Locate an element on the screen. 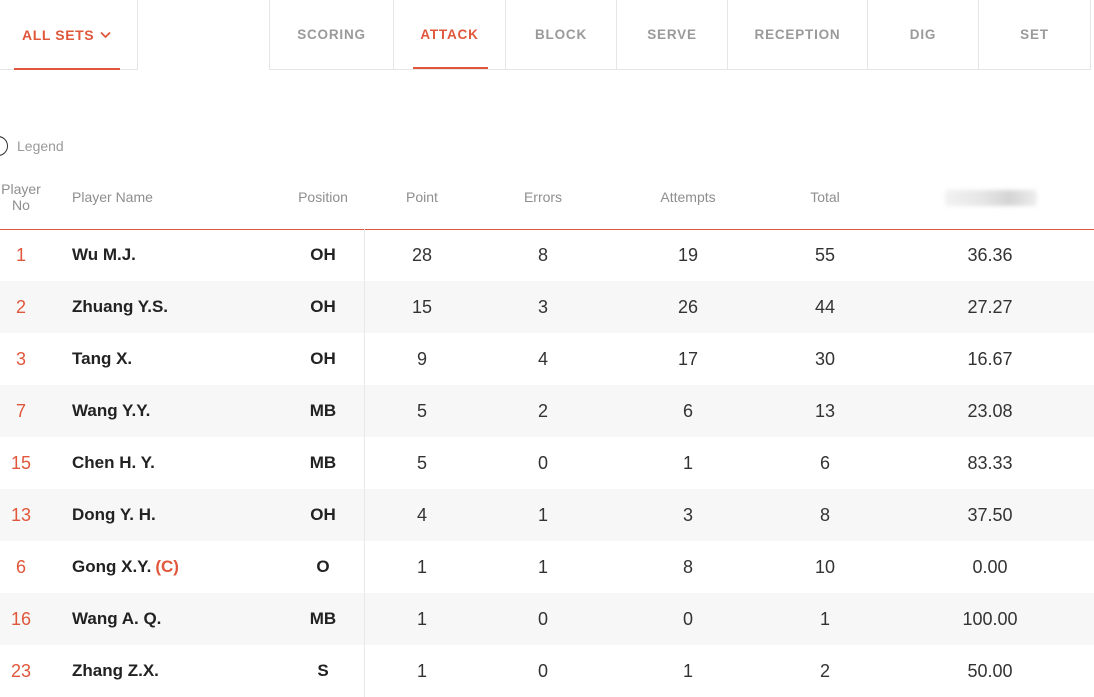 This screenshot has height=697, width=1094. captain-badge: (C) is located at coordinates (167, 566).